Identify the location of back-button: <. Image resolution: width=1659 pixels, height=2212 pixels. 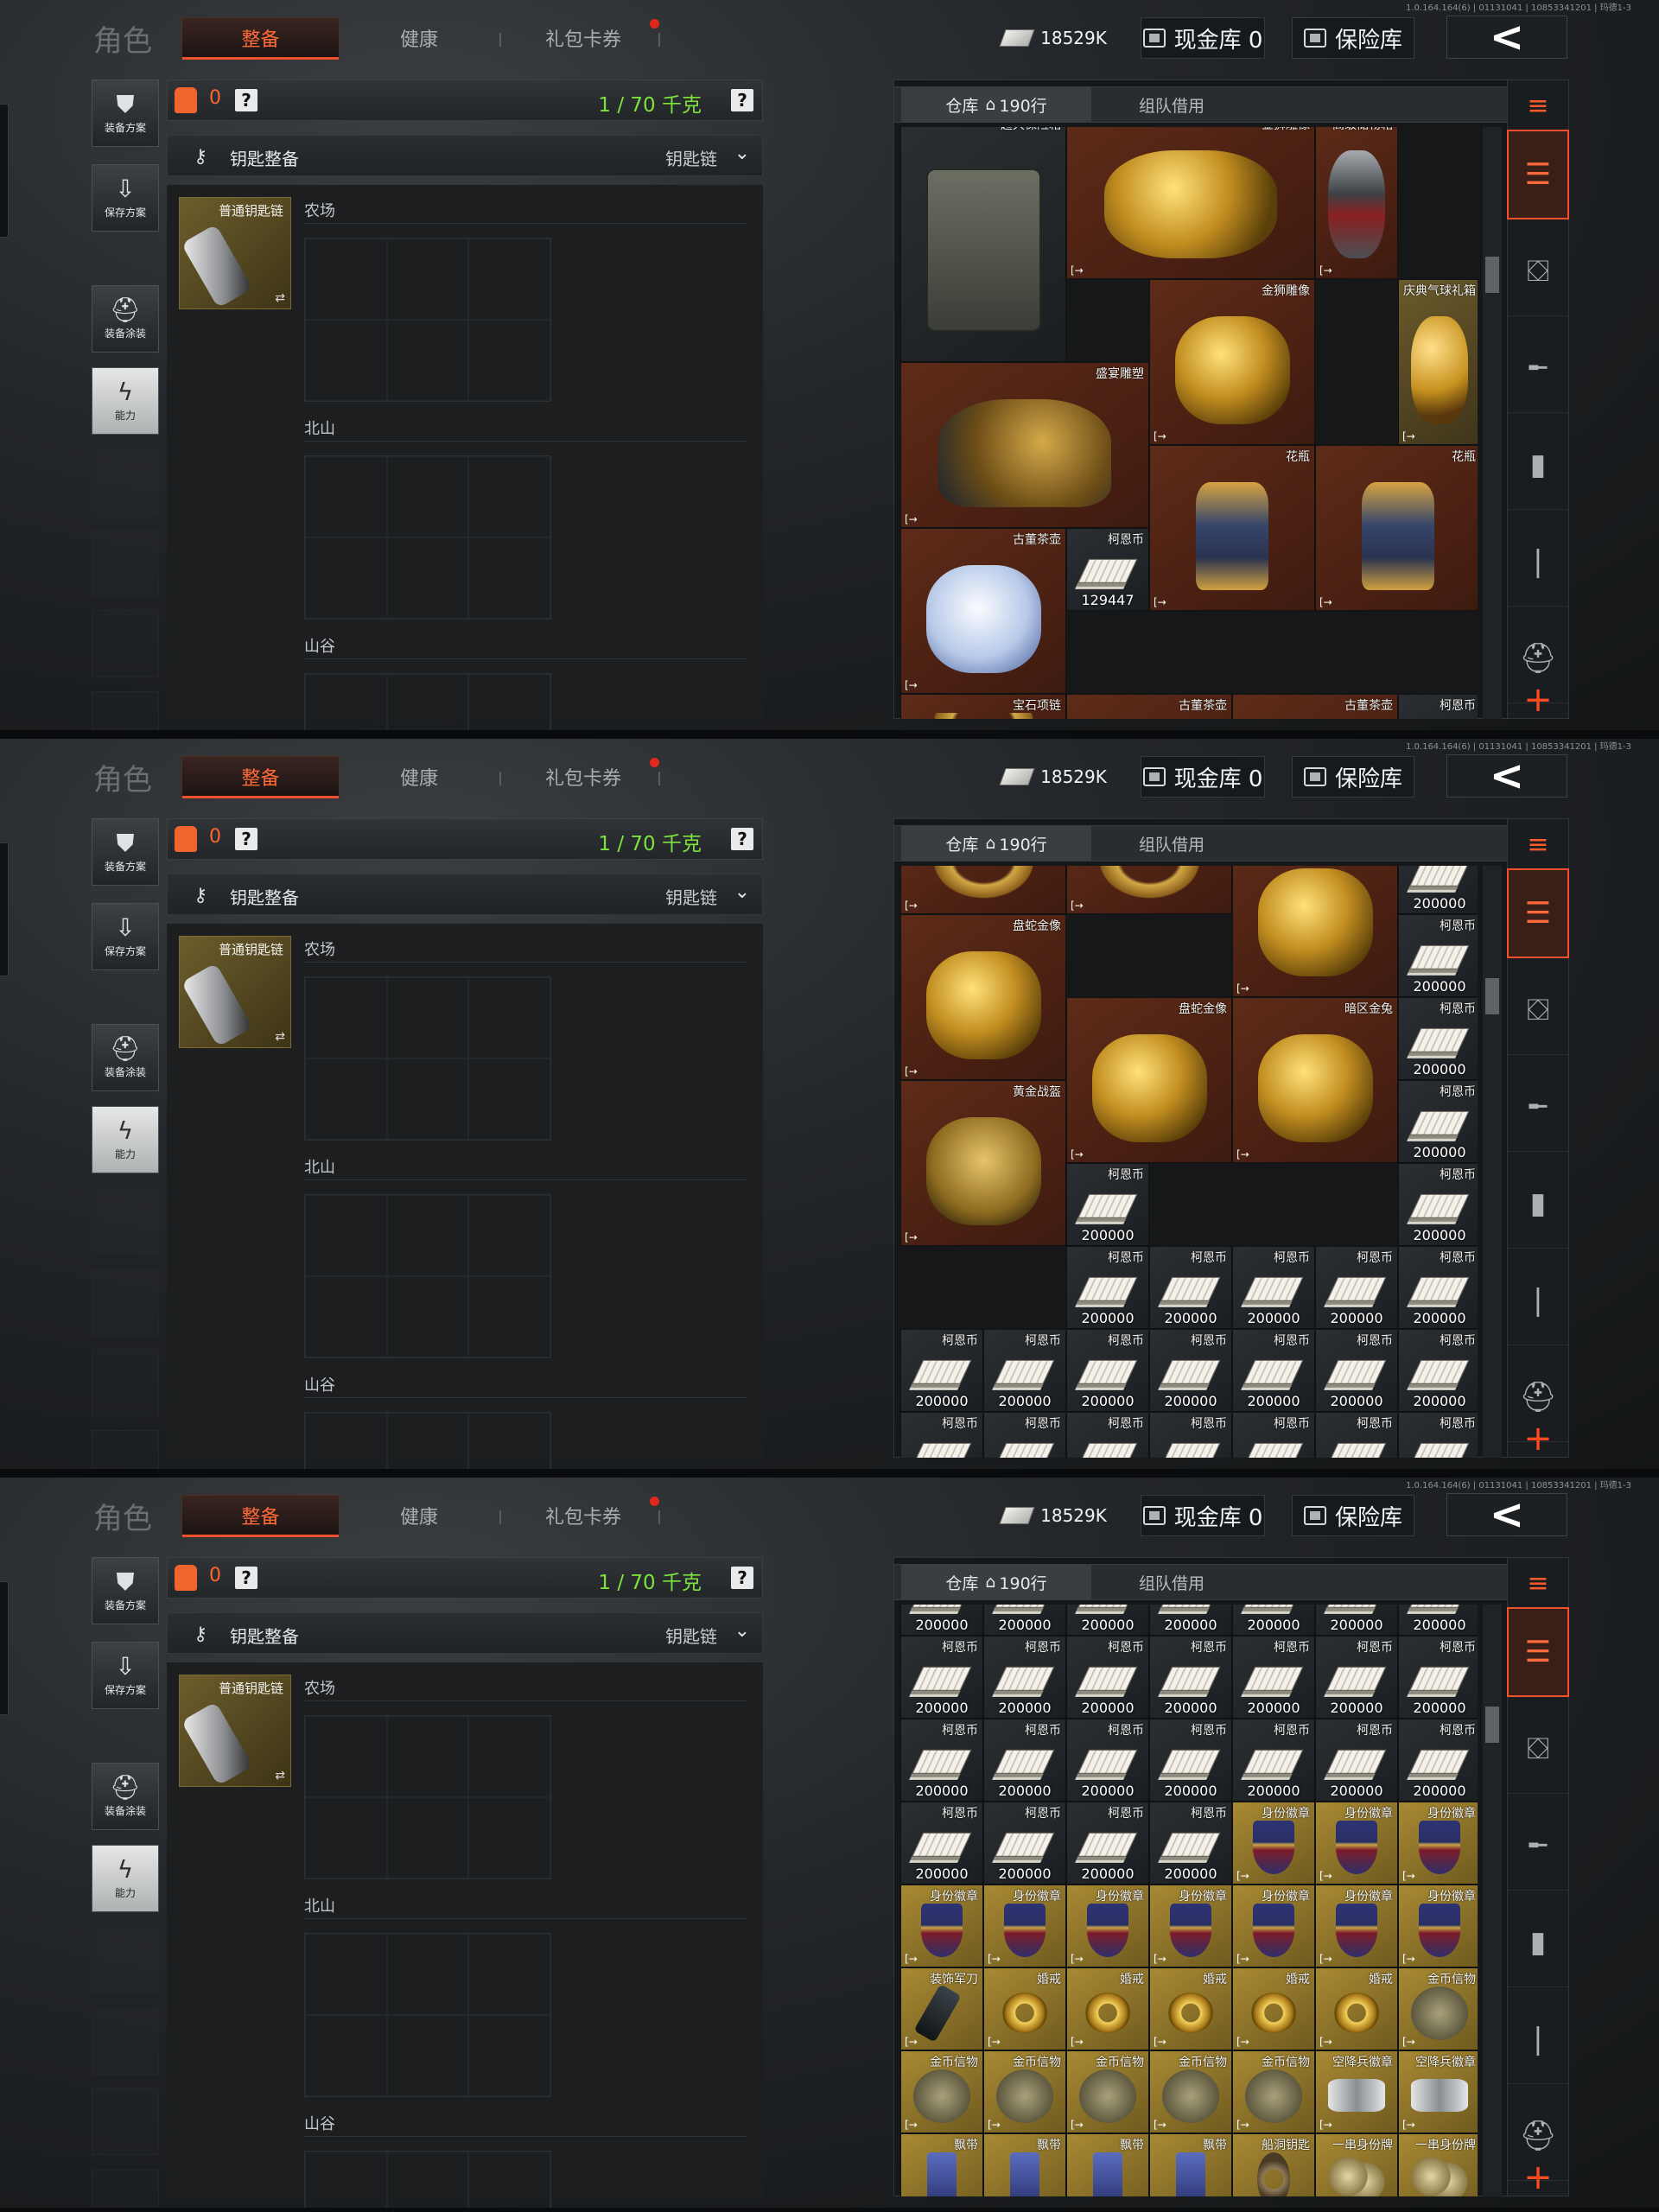
(1506, 1515).